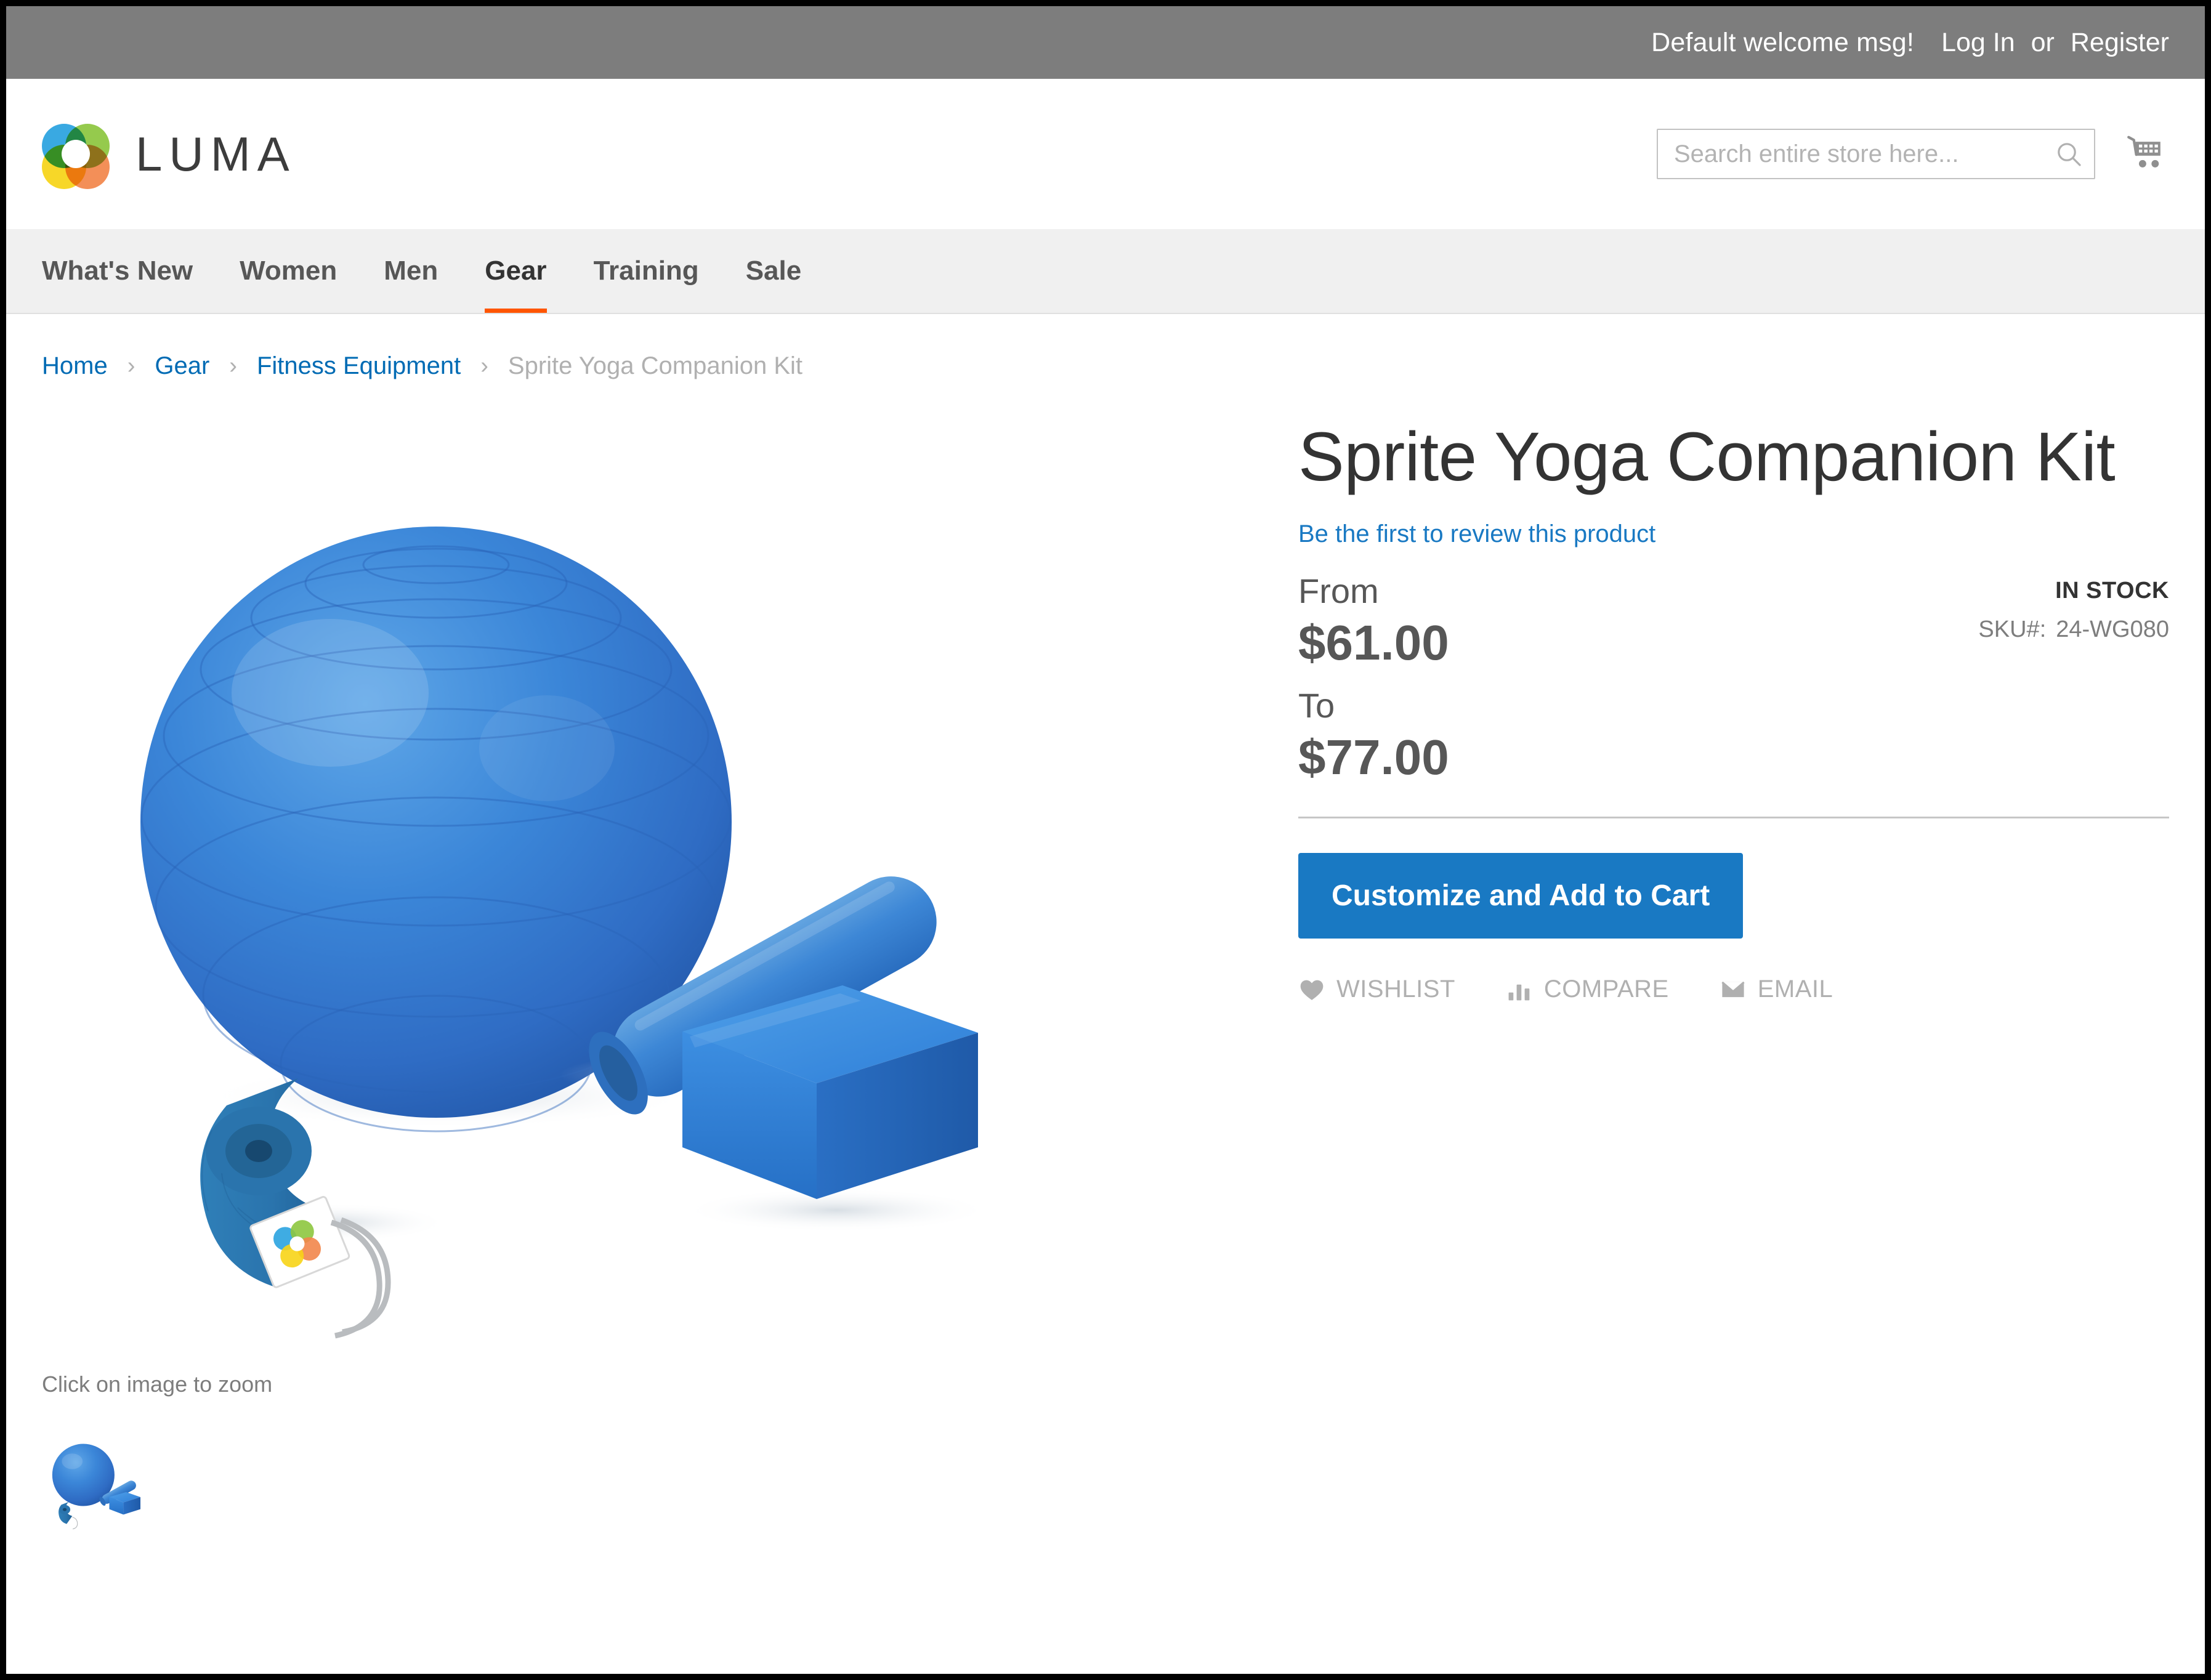 This screenshot has height=1680, width=2211. What do you see at coordinates (1795, 989) in the screenshot?
I see `email-label: EMAIL` at bounding box center [1795, 989].